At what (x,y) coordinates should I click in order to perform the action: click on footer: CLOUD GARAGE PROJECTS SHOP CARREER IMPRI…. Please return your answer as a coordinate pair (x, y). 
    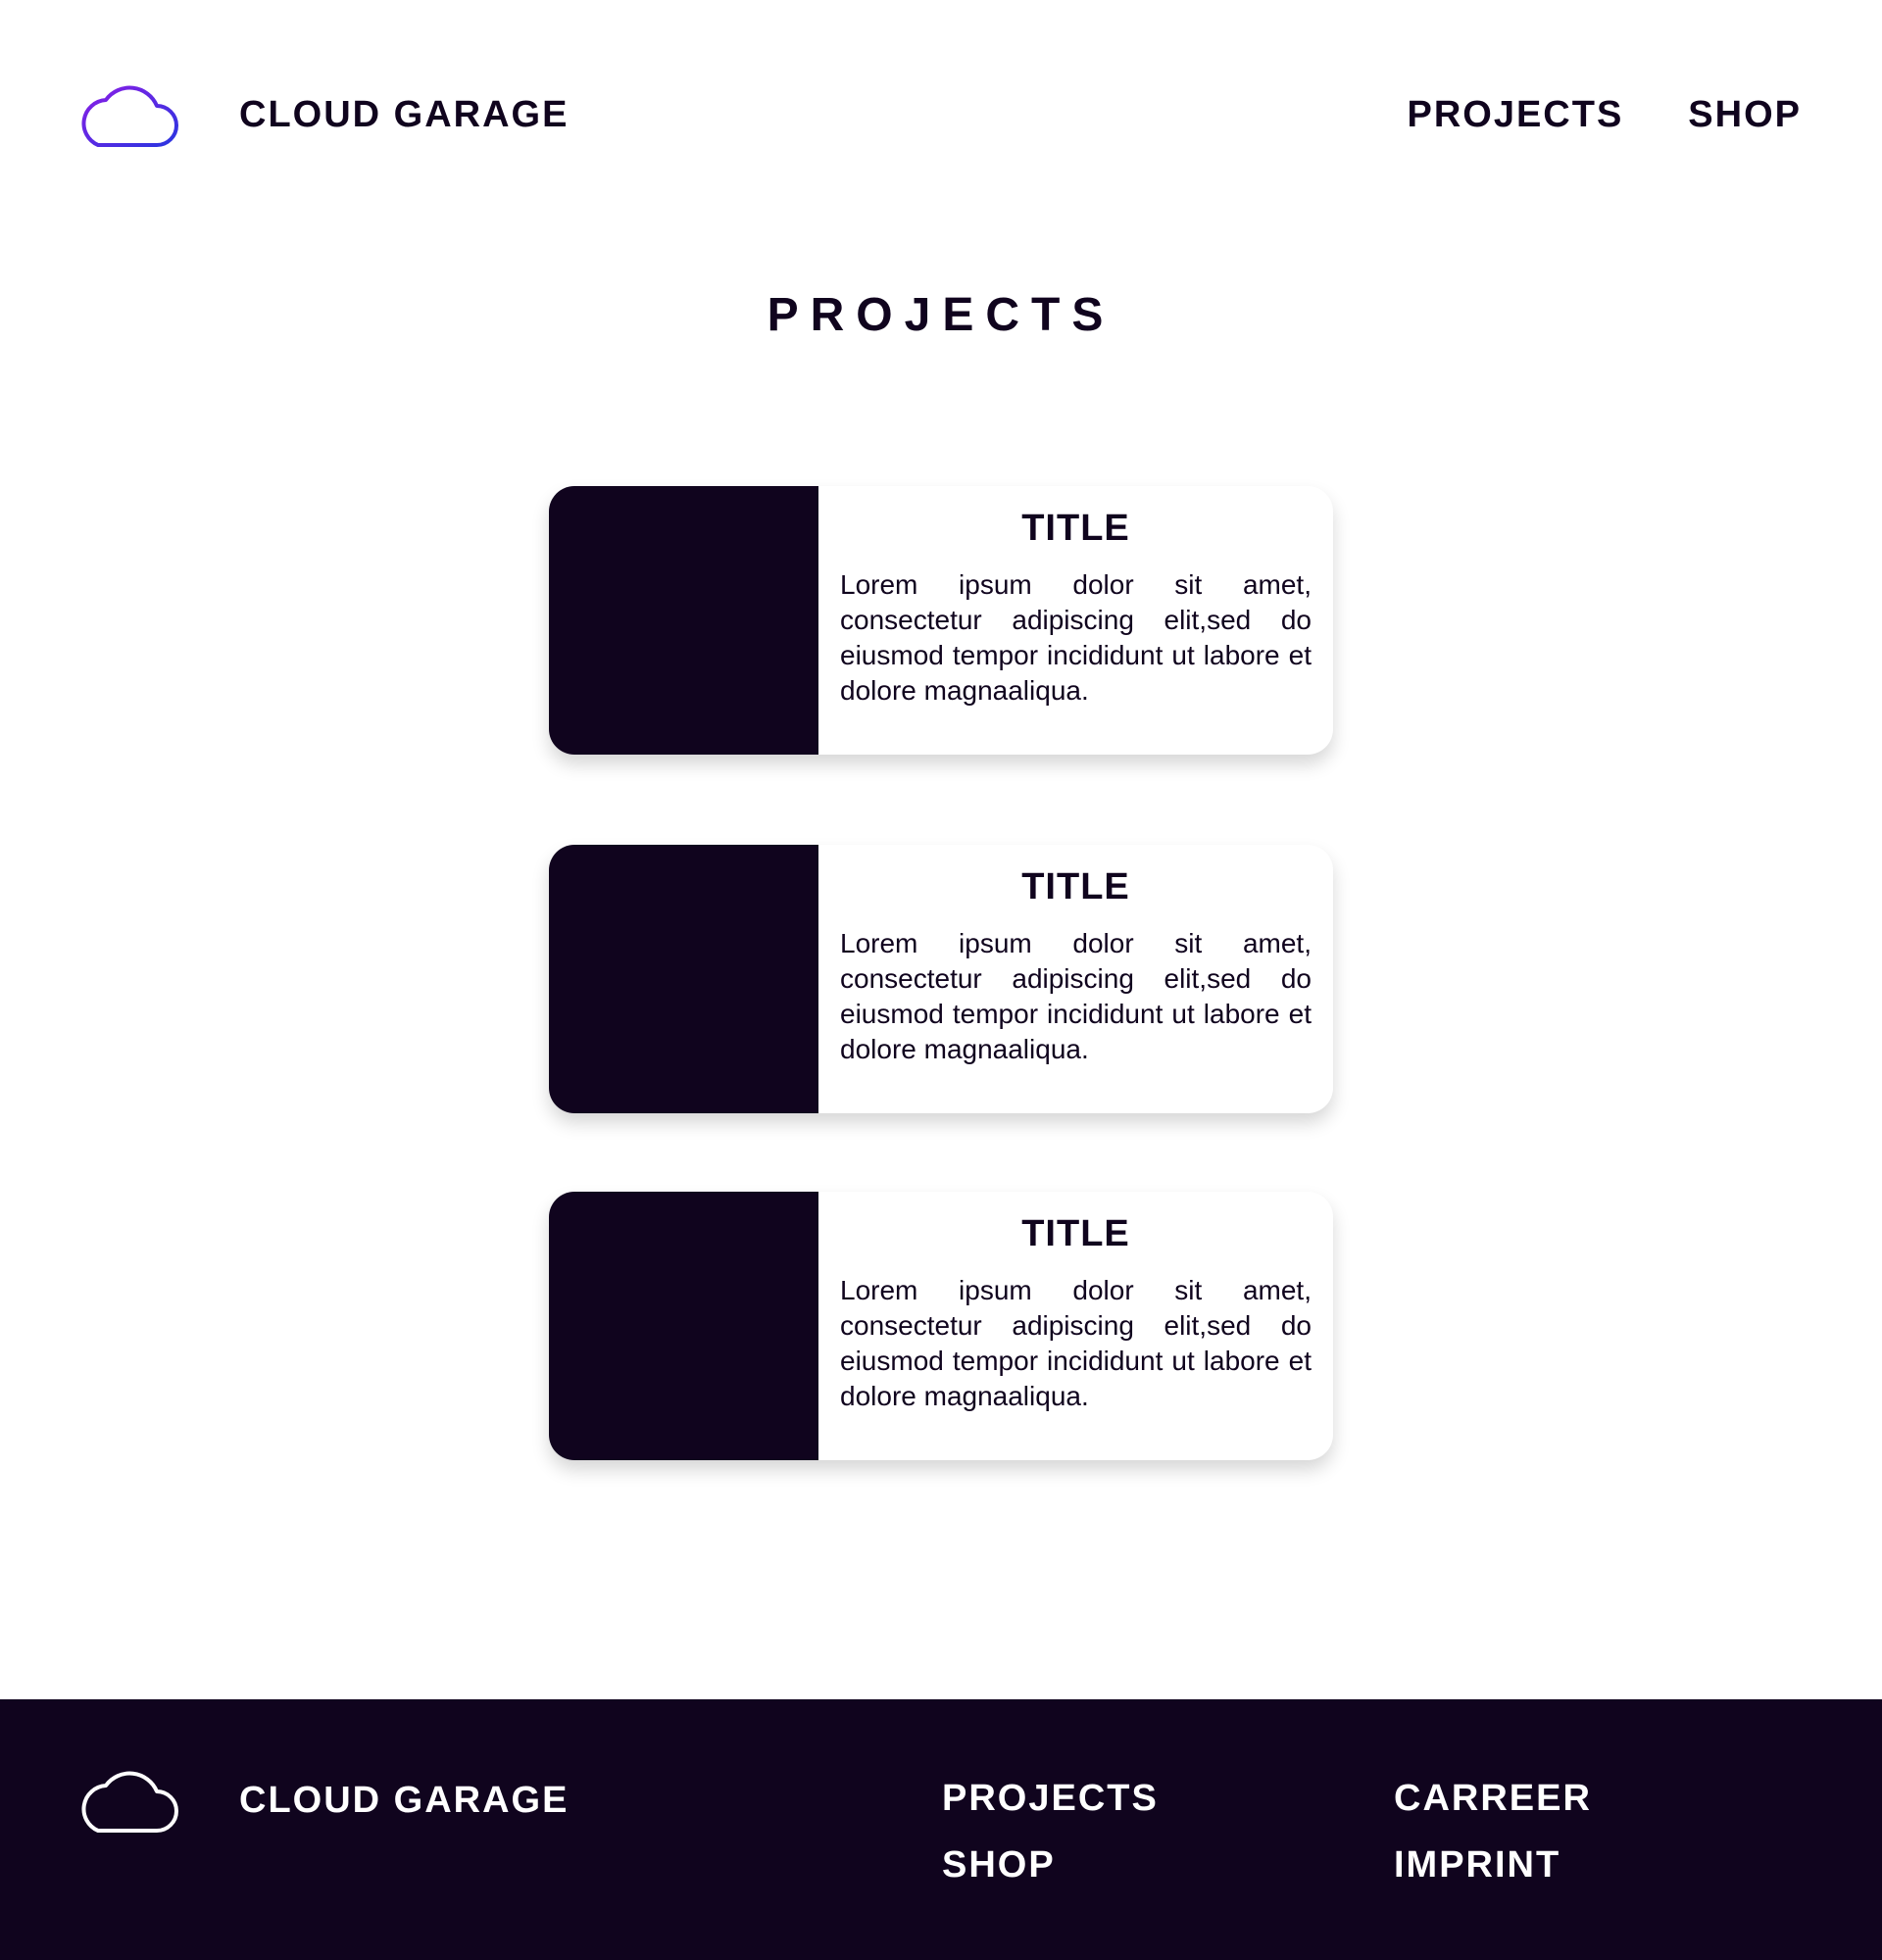
    Looking at the image, I should click on (941, 1829).